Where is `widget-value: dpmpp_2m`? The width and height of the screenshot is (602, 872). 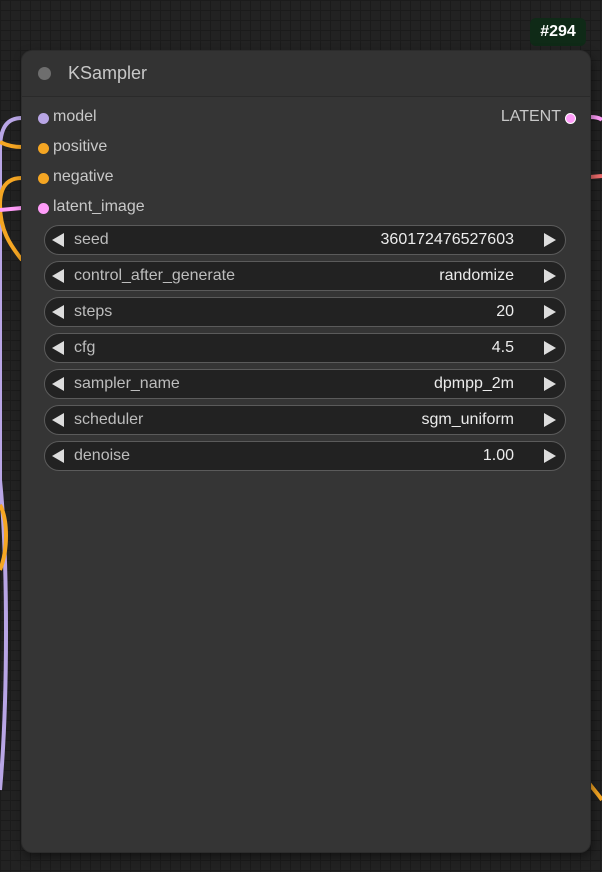 widget-value: dpmpp_2m is located at coordinates (473, 383).